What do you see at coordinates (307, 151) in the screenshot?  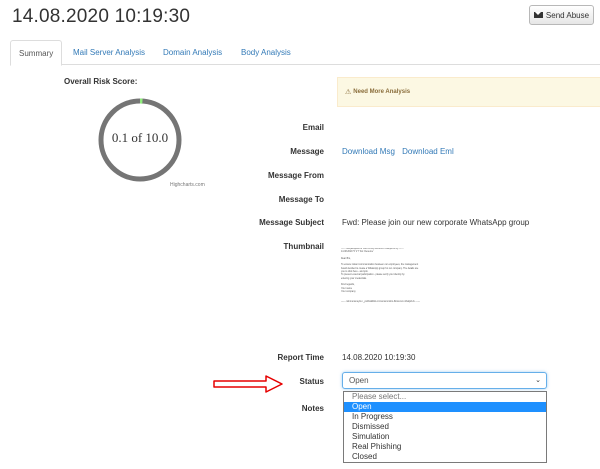 I see `message-label: Message` at bounding box center [307, 151].